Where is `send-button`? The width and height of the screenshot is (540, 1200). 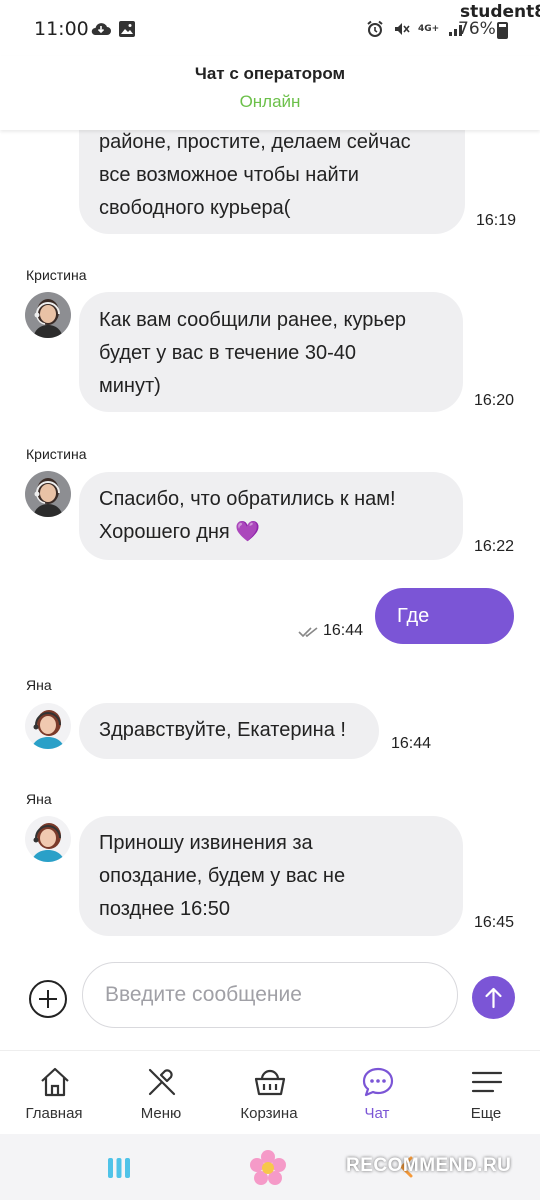 send-button is located at coordinates (493, 997).